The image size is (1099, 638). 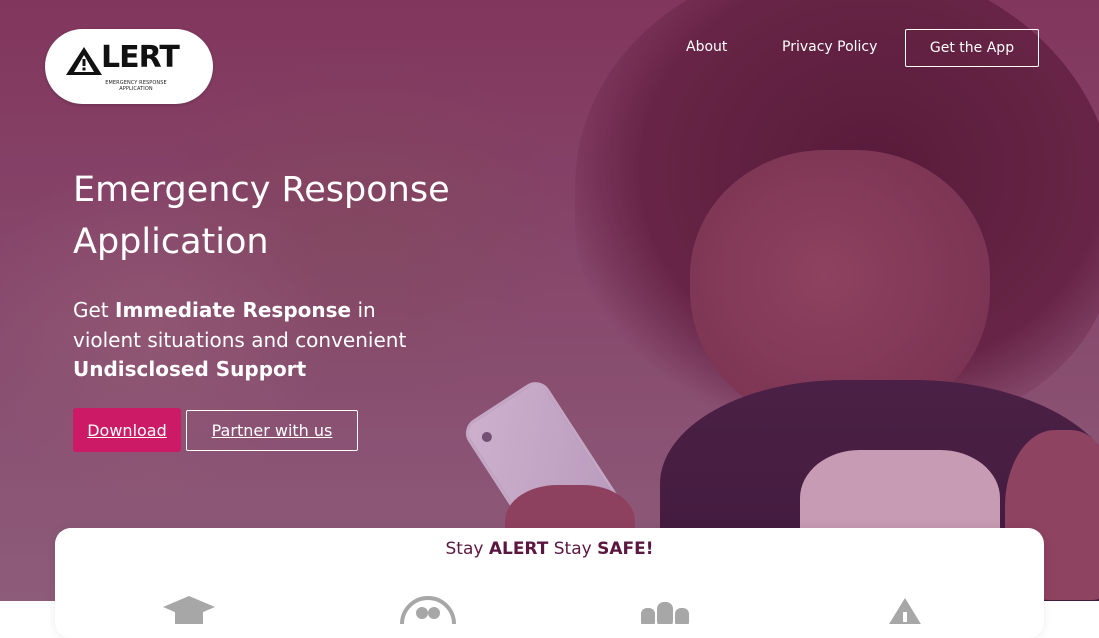 I want to click on nav-link-privacy-policy: Privacy Policy, so click(x=829, y=47).